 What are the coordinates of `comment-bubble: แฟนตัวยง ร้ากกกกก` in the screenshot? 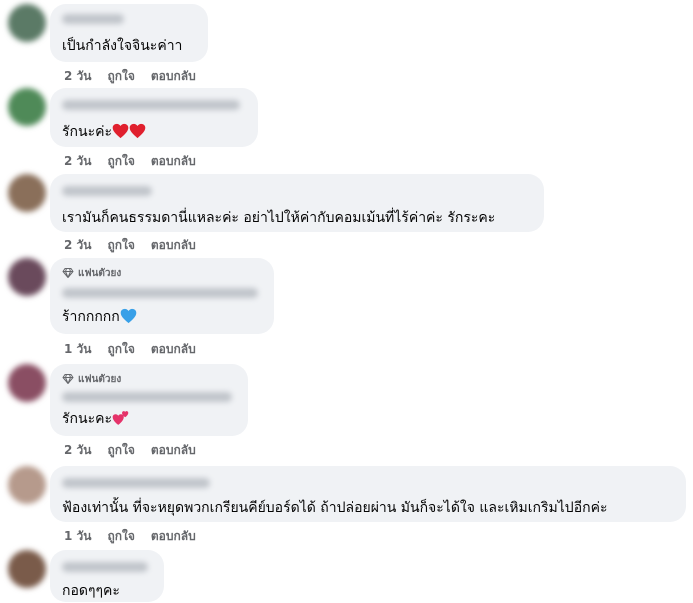 It's located at (162, 296).